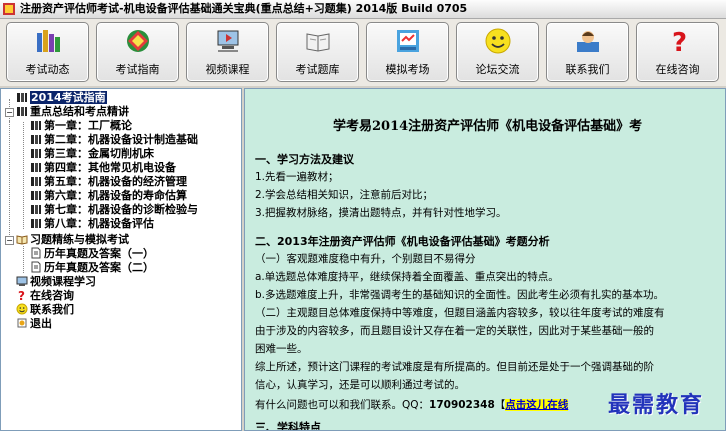  What do you see at coordinates (22, 323) in the screenshot?
I see `exit-icon` at bounding box center [22, 323].